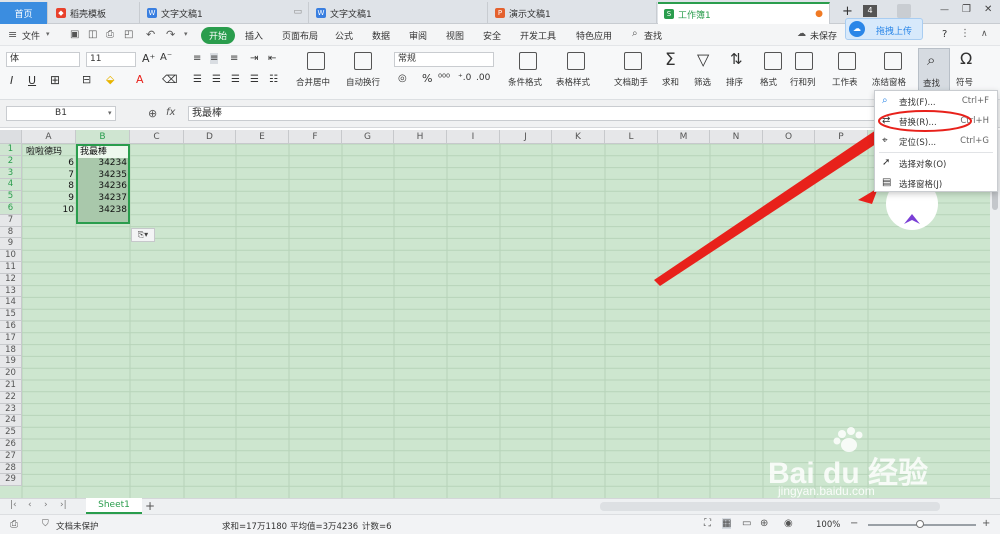  I want to click on menu-item-find: ⌕ 查找(F)... Ctrl+F, so click(936, 101).